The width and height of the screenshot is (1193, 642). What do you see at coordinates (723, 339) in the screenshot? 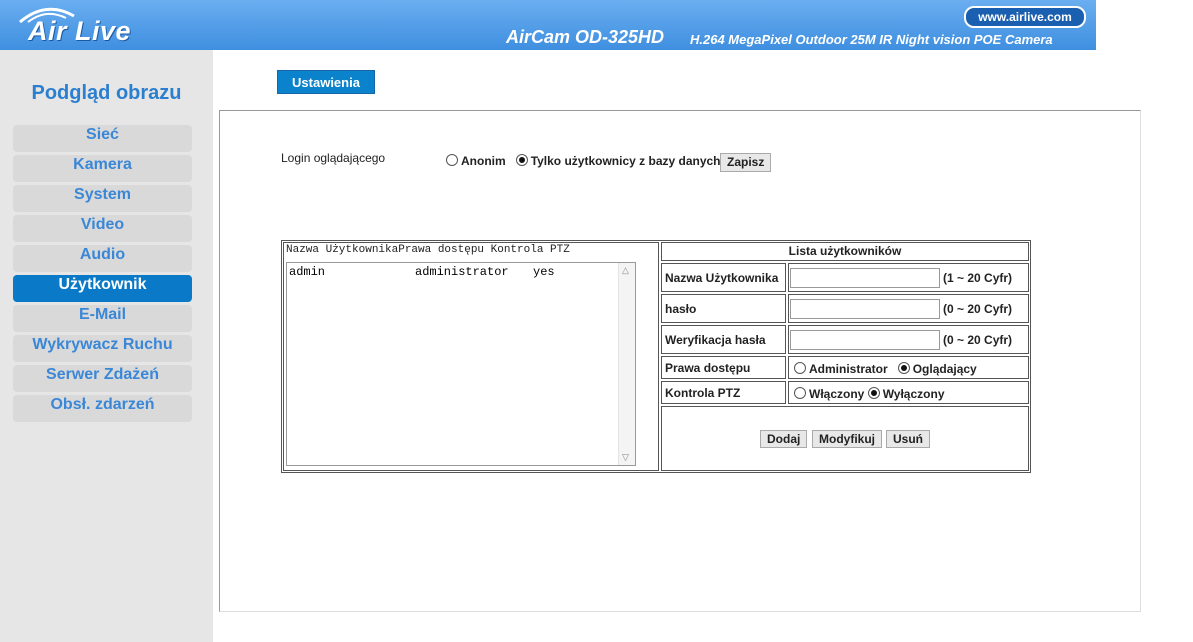
I see `verify-password-label: Weryfikacja hasła` at bounding box center [723, 339].